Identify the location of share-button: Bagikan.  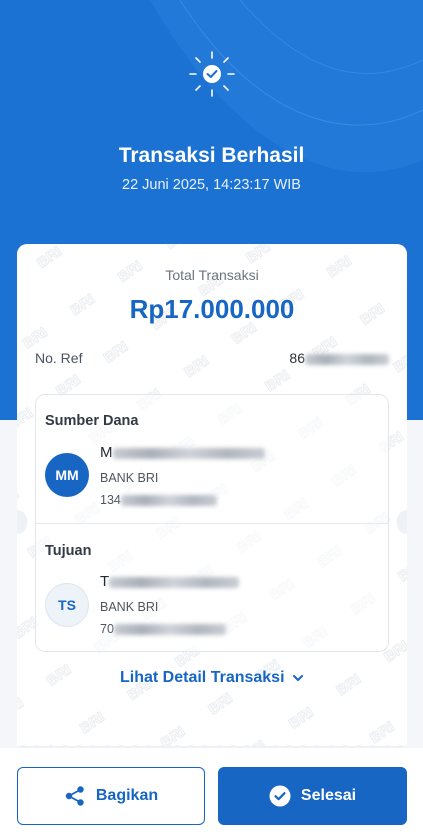
(111, 796).